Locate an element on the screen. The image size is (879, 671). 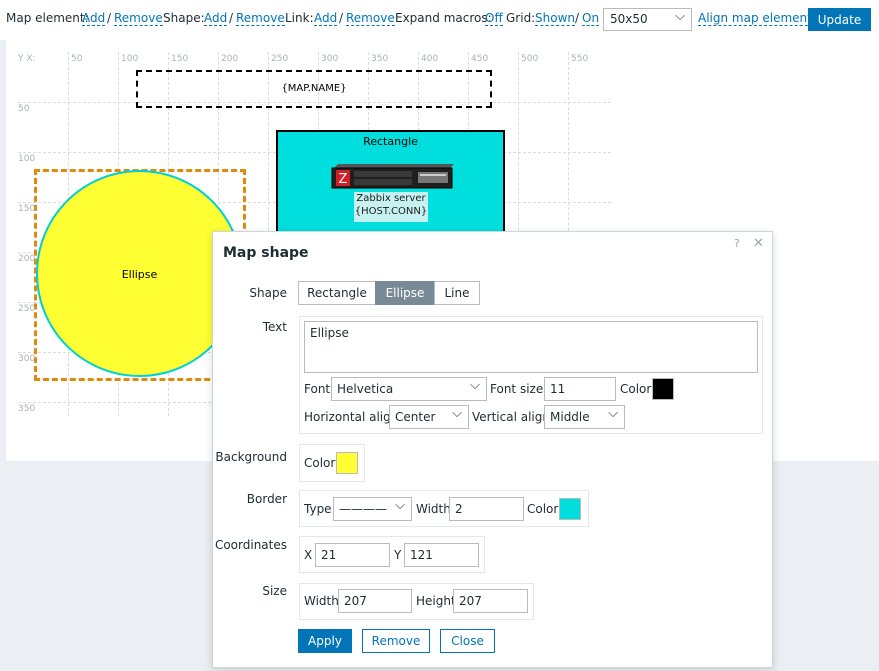
shape-option-rectangle: Rectangle is located at coordinates (337, 293).